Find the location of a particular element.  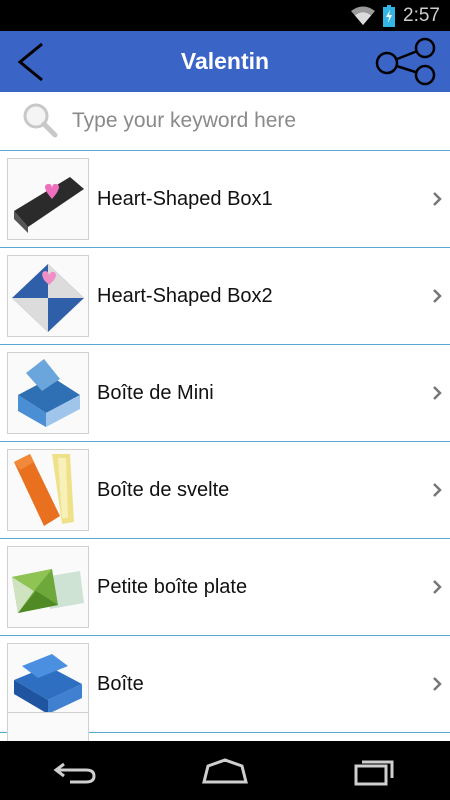

list-item: Petite boîte plate is located at coordinates (225, 587).